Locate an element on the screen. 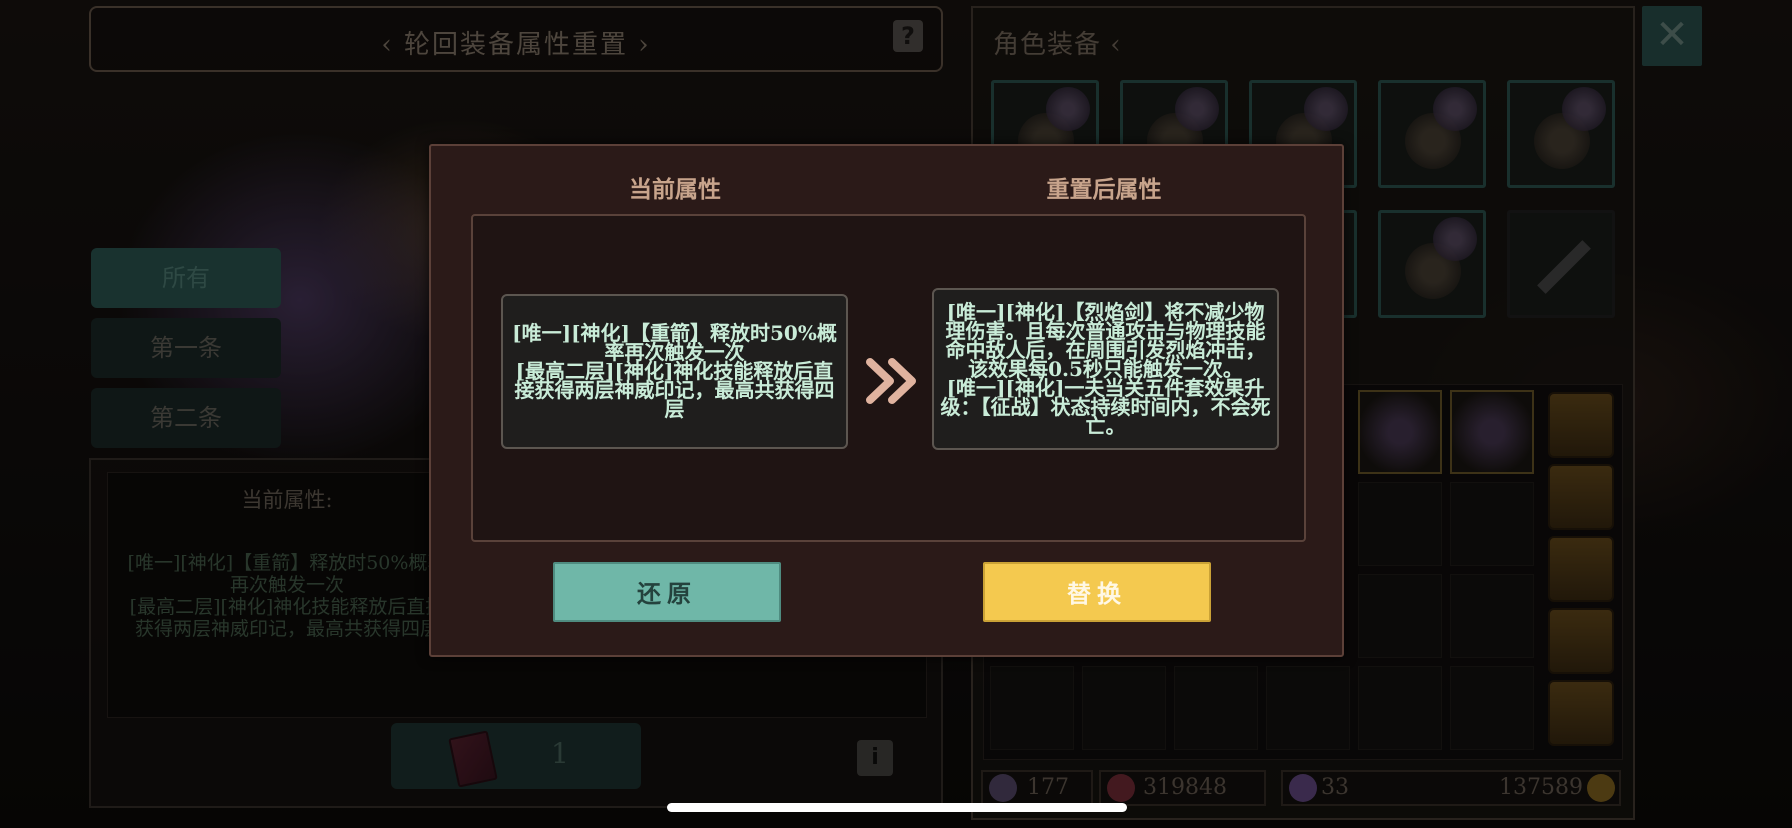  home-indicator is located at coordinates (897, 807).